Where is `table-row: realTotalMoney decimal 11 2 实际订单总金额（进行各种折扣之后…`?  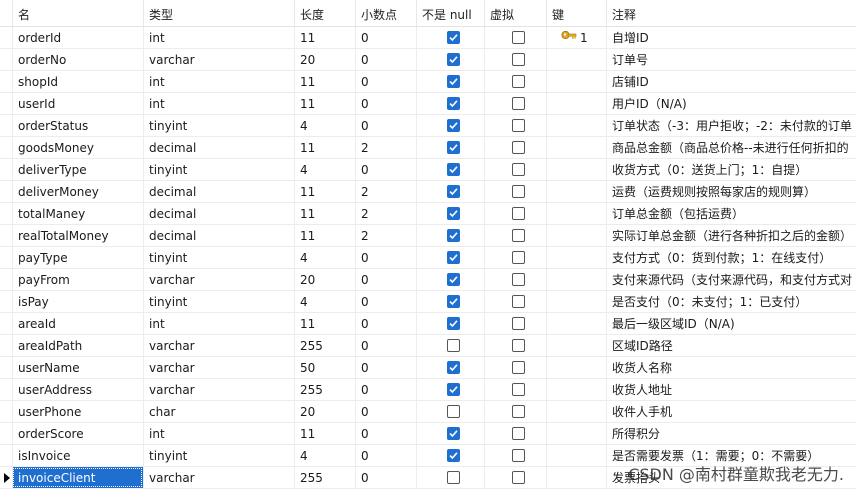 table-row: realTotalMoney decimal 11 2 实际订单总金额（进行各种折扣之后… is located at coordinates (428, 236).